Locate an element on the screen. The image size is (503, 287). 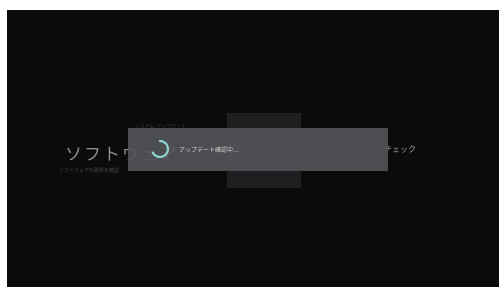
check-option-label: チェック is located at coordinates (400, 149).